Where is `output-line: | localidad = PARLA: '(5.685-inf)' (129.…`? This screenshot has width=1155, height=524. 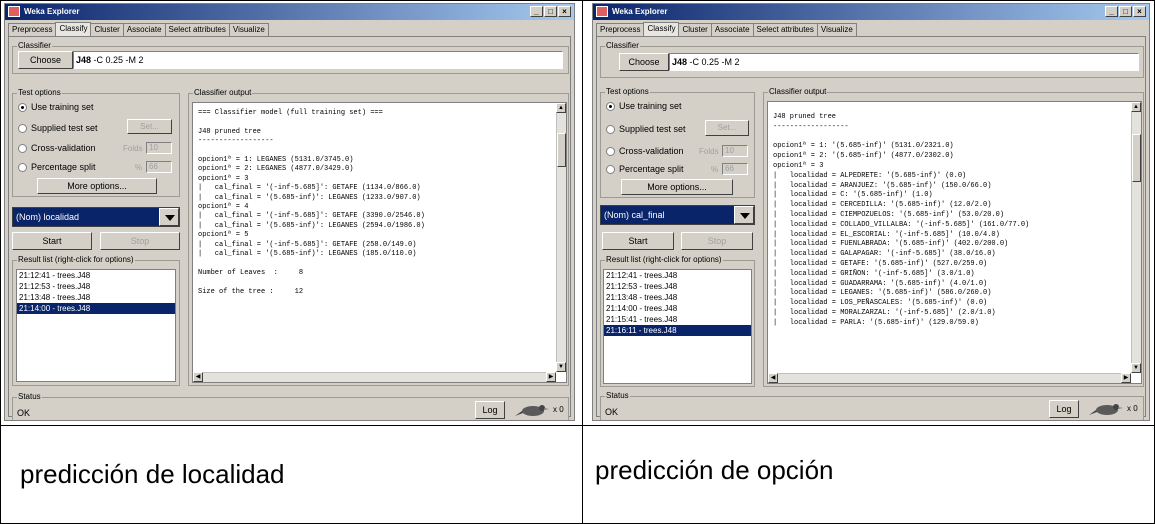
output-line: | localidad = PARLA: '(5.685-inf)' (129.… is located at coordinates (876, 322).